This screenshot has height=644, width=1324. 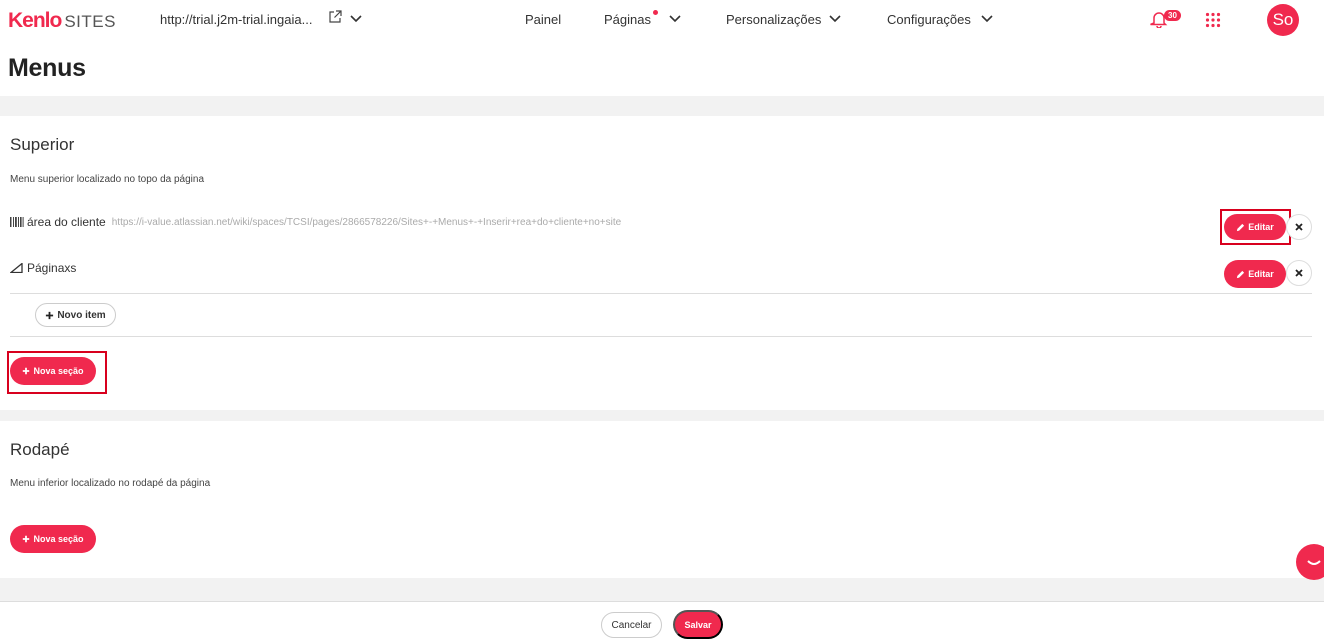 I want to click on site-chevron-down-icon, so click(x=356, y=19).